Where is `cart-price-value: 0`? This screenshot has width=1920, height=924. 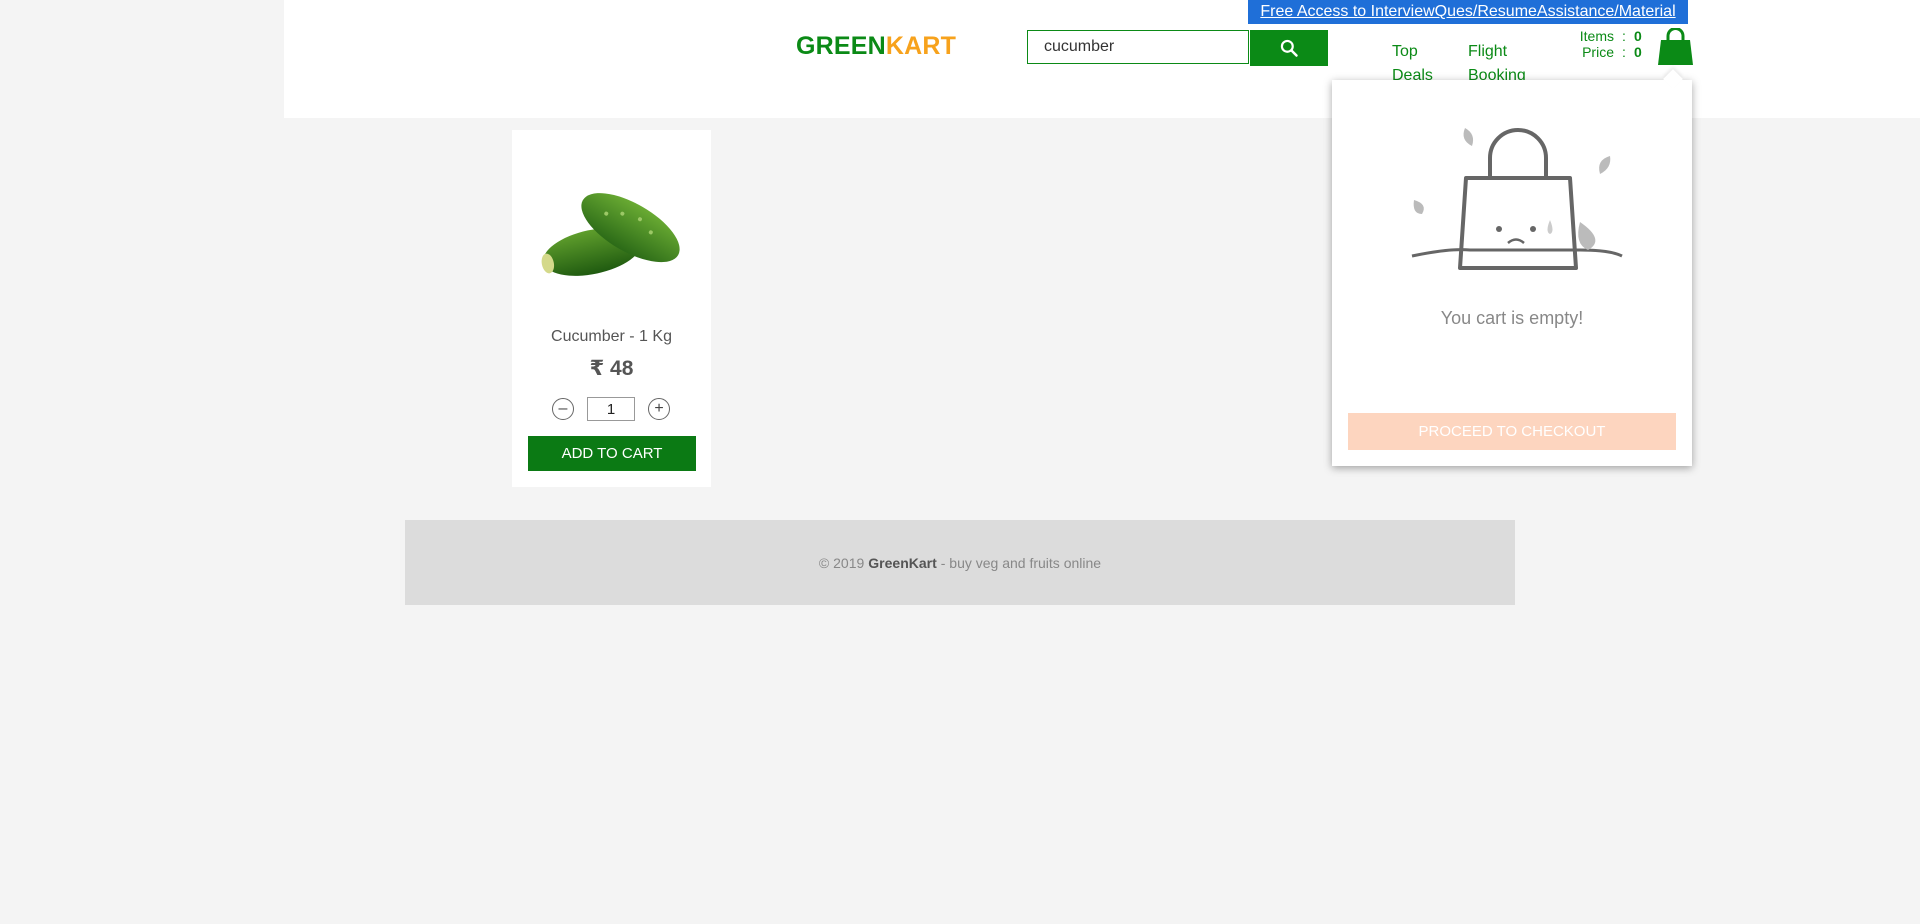 cart-price-value: 0 is located at coordinates (1638, 52).